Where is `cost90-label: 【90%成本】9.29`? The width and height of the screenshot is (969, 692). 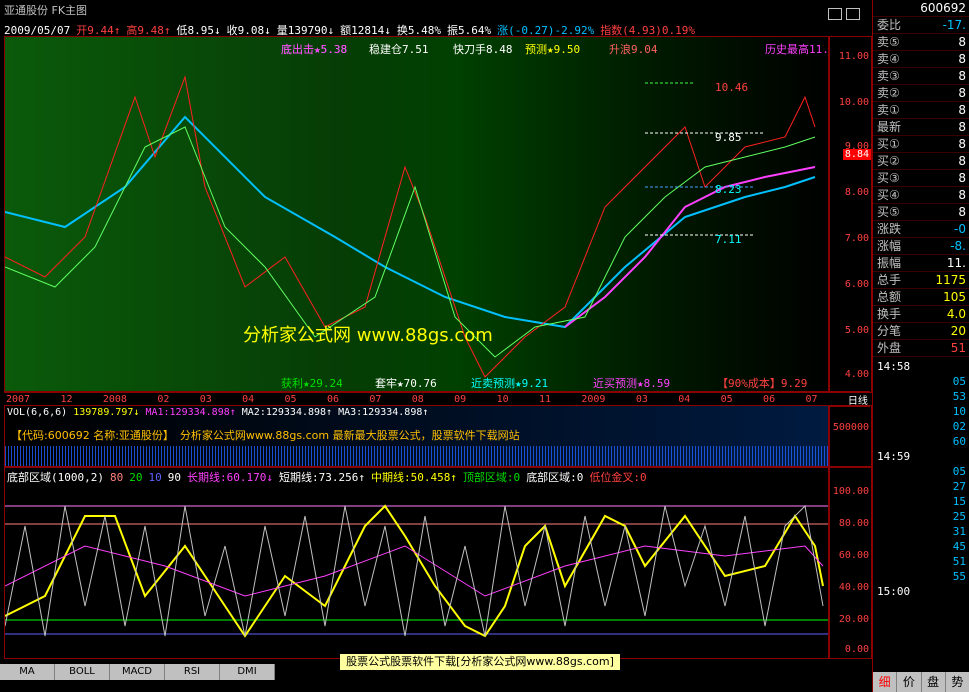 cost90-label: 【90%成本】9.29 is located at coordinates (762, 383).